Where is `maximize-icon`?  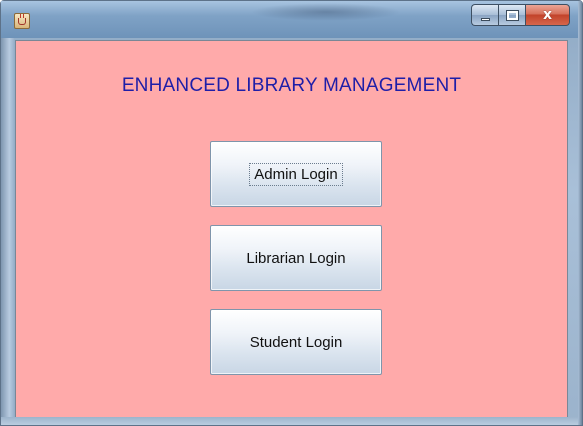 maximize-icon is located at coordinates (512, 15).